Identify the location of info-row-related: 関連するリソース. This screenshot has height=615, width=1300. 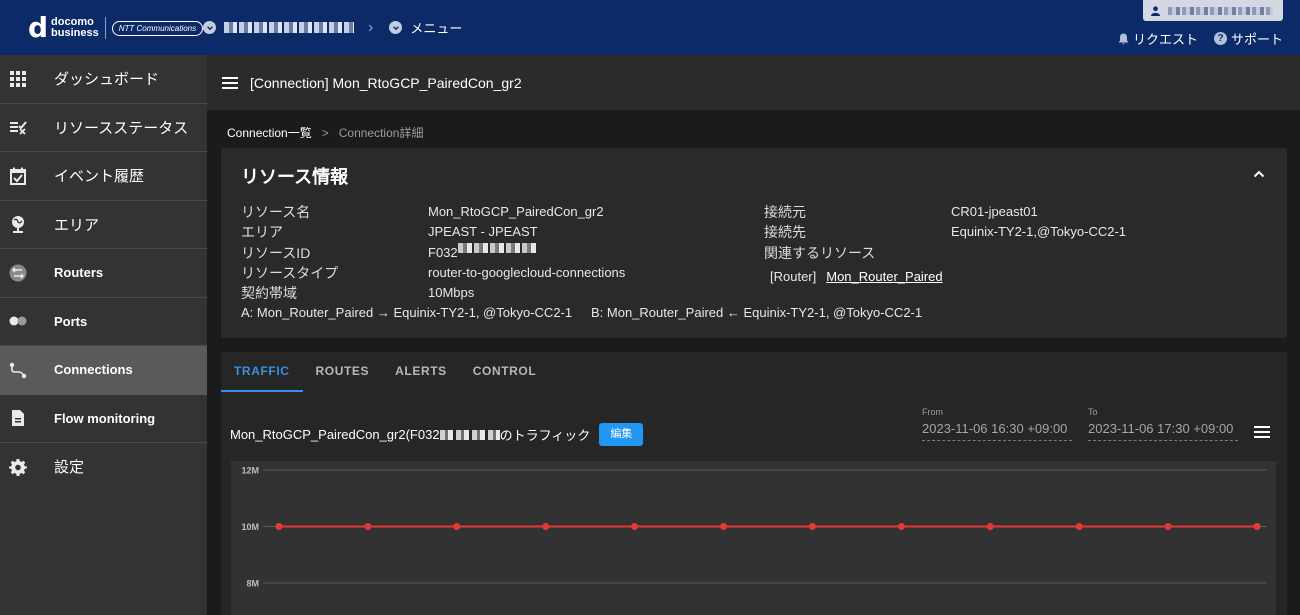
(945, 253).